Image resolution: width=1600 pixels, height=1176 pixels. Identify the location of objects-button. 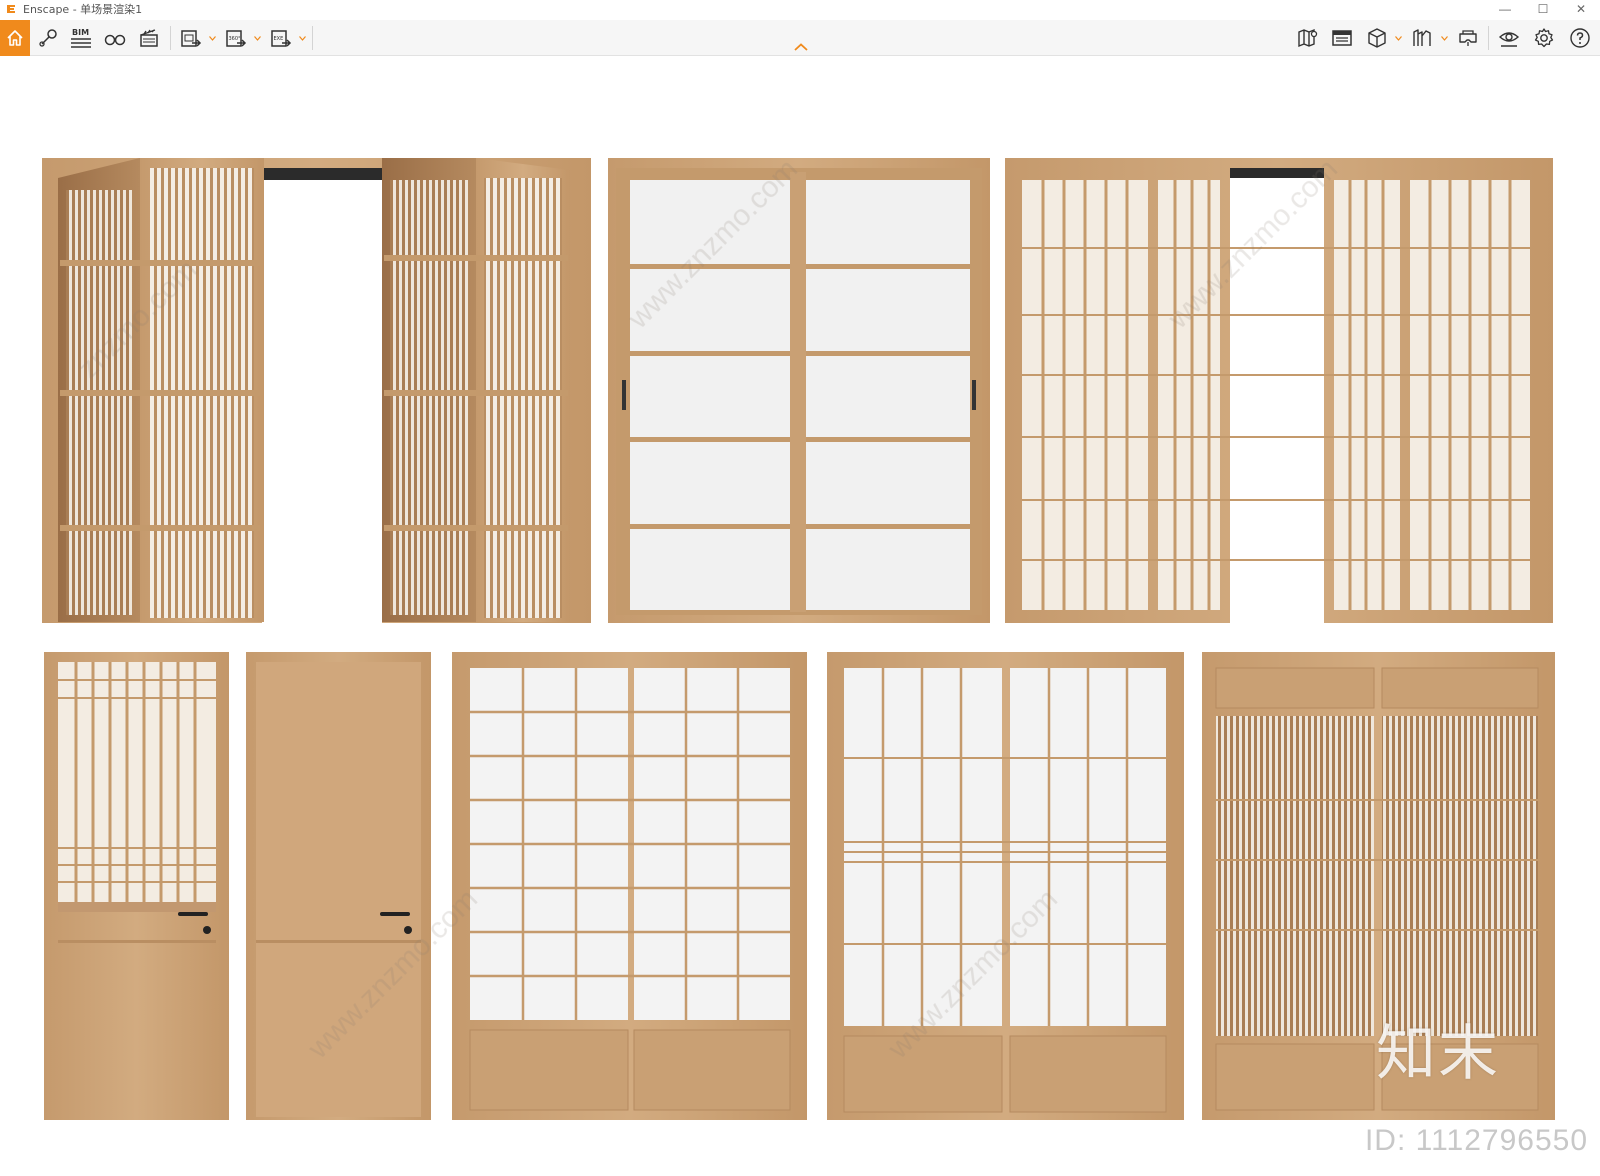
(1377, 38).